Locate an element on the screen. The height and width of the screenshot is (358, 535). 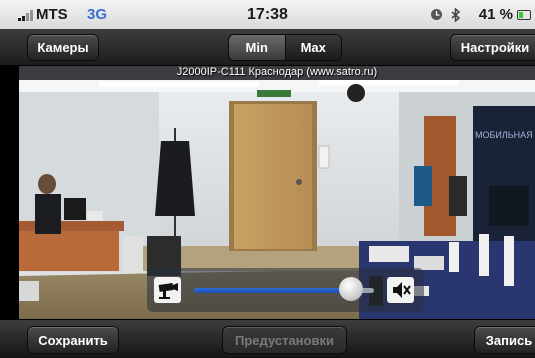
quality-segmented-control: Min Max is located at coordinates (285, 47).